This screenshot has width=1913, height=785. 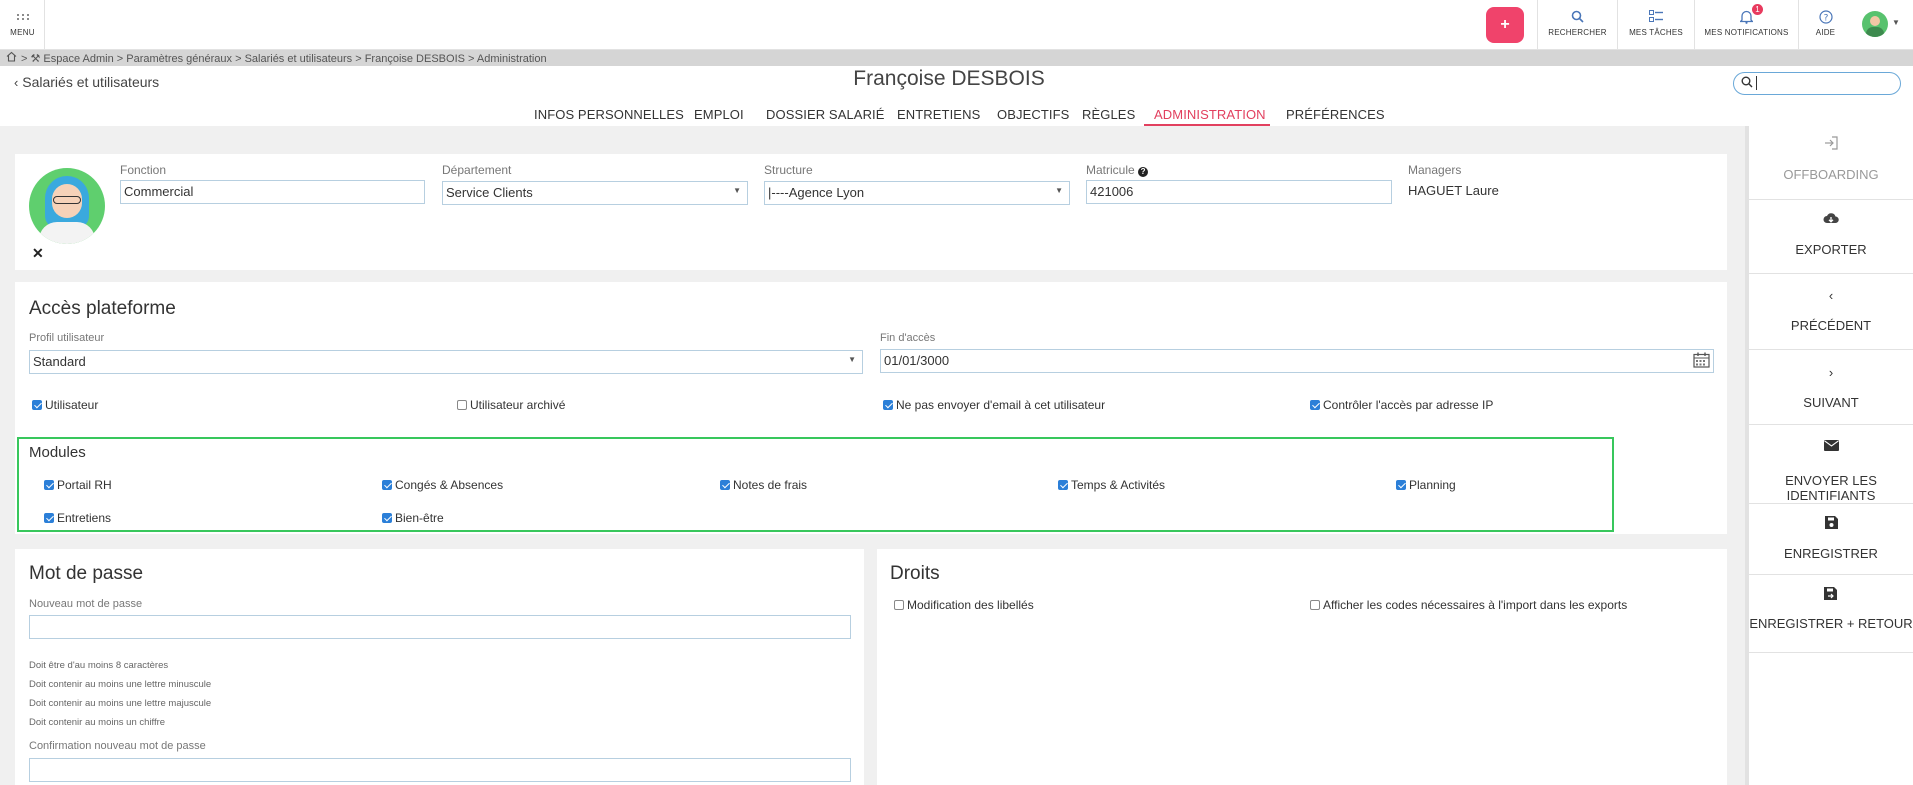 I want to click on fin-acces-field: 01/01/3000, so click(x=1297, y=361).